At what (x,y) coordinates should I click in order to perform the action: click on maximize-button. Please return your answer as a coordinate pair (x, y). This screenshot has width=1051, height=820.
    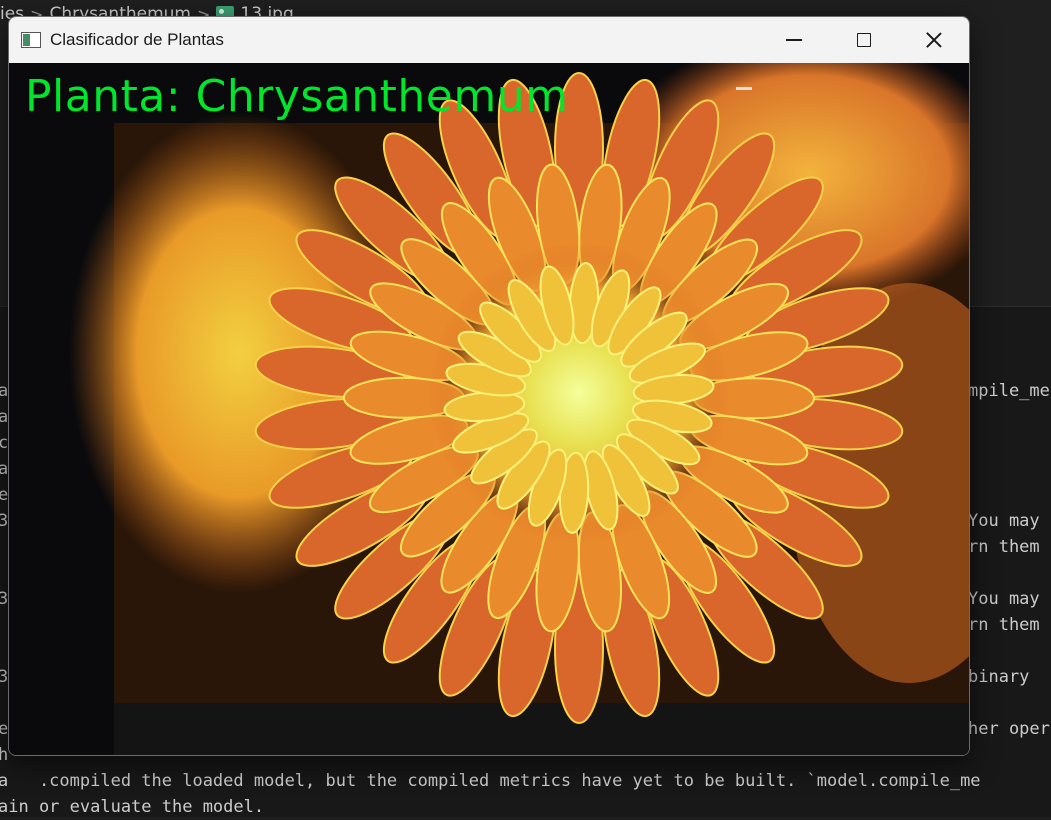
    Looking at the image, I should click on (864, 40).